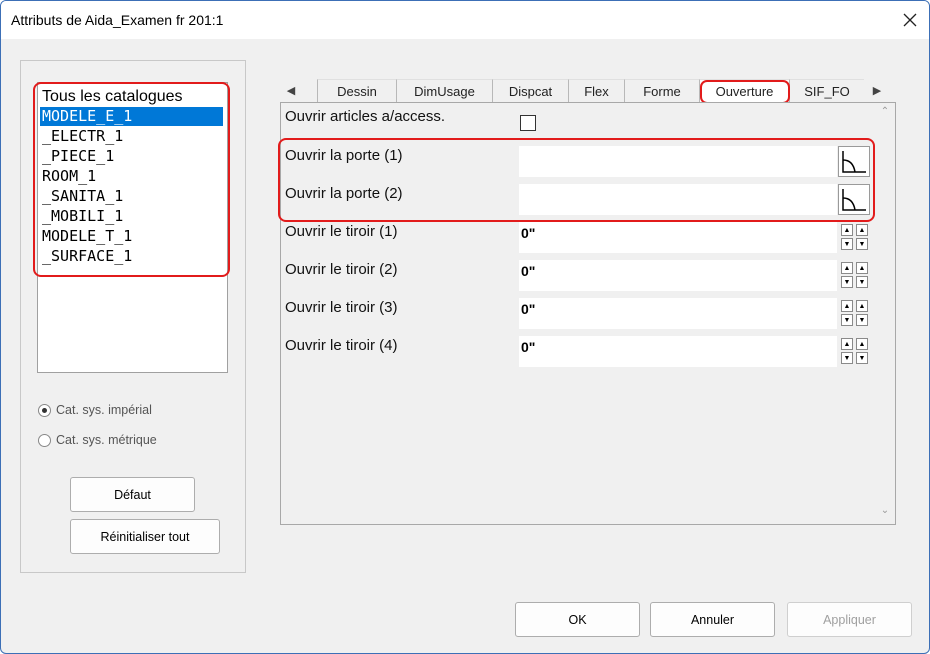 The image size is (930, 654). What do you see at coordinates (885, 313) in the screenshot?
I see `grid-scrollbar: ⌃ ⌄` at bounding box center [885, 313].